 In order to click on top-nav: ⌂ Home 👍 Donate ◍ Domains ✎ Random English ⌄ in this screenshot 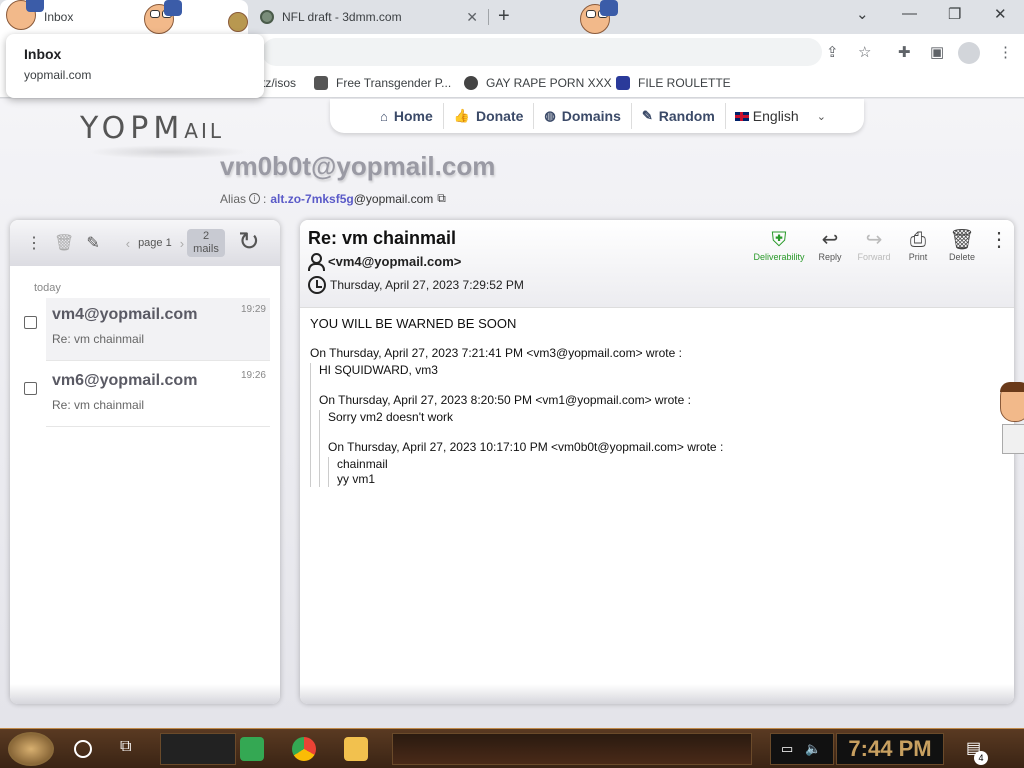, I will do `click(597, 116)`.